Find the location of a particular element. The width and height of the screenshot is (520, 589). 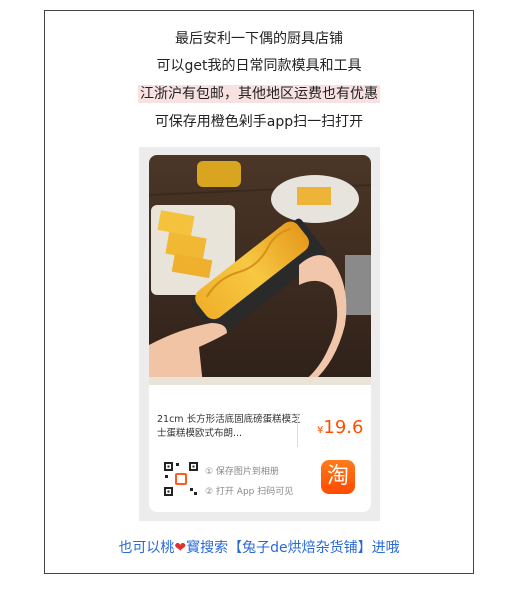

highlighted-shipping-text: 江浙沪有包邮，其他地区运费也有优惠 is located at coordinates (259, 94).